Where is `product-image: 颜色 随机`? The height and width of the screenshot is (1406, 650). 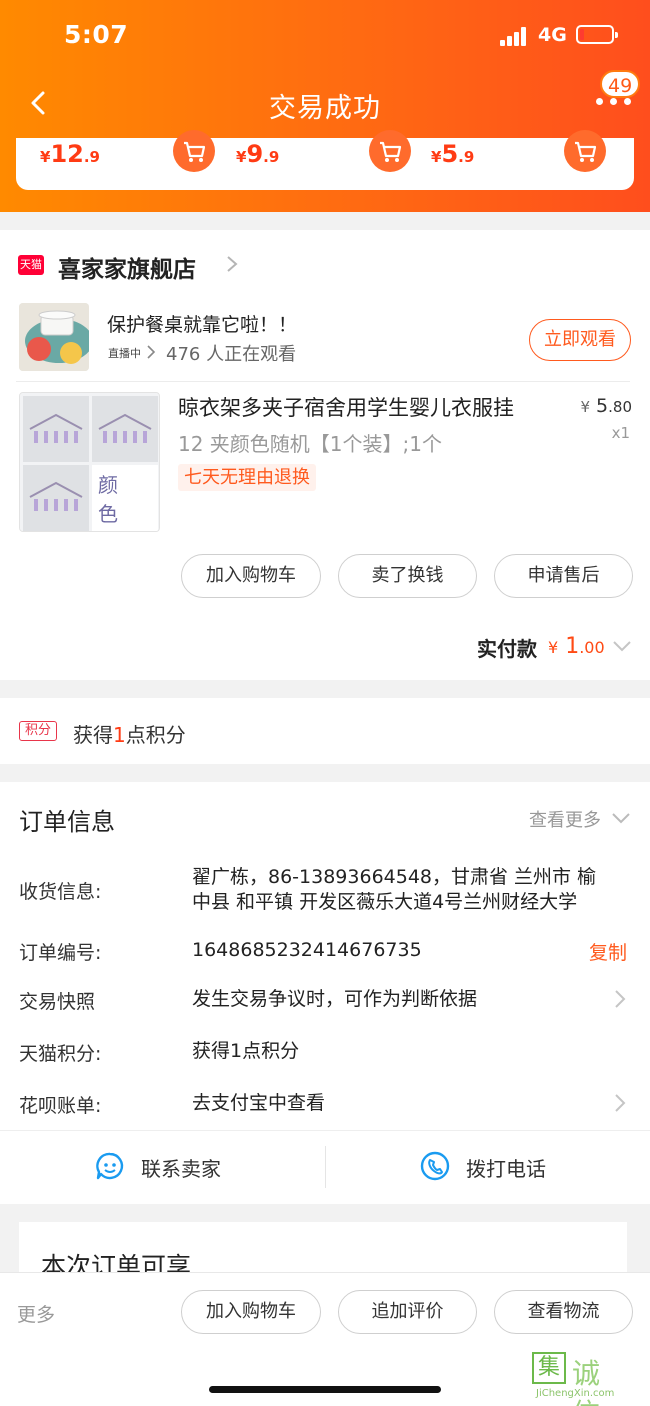
product-image: 颜色 随机 is located at coordinates (89, 462).